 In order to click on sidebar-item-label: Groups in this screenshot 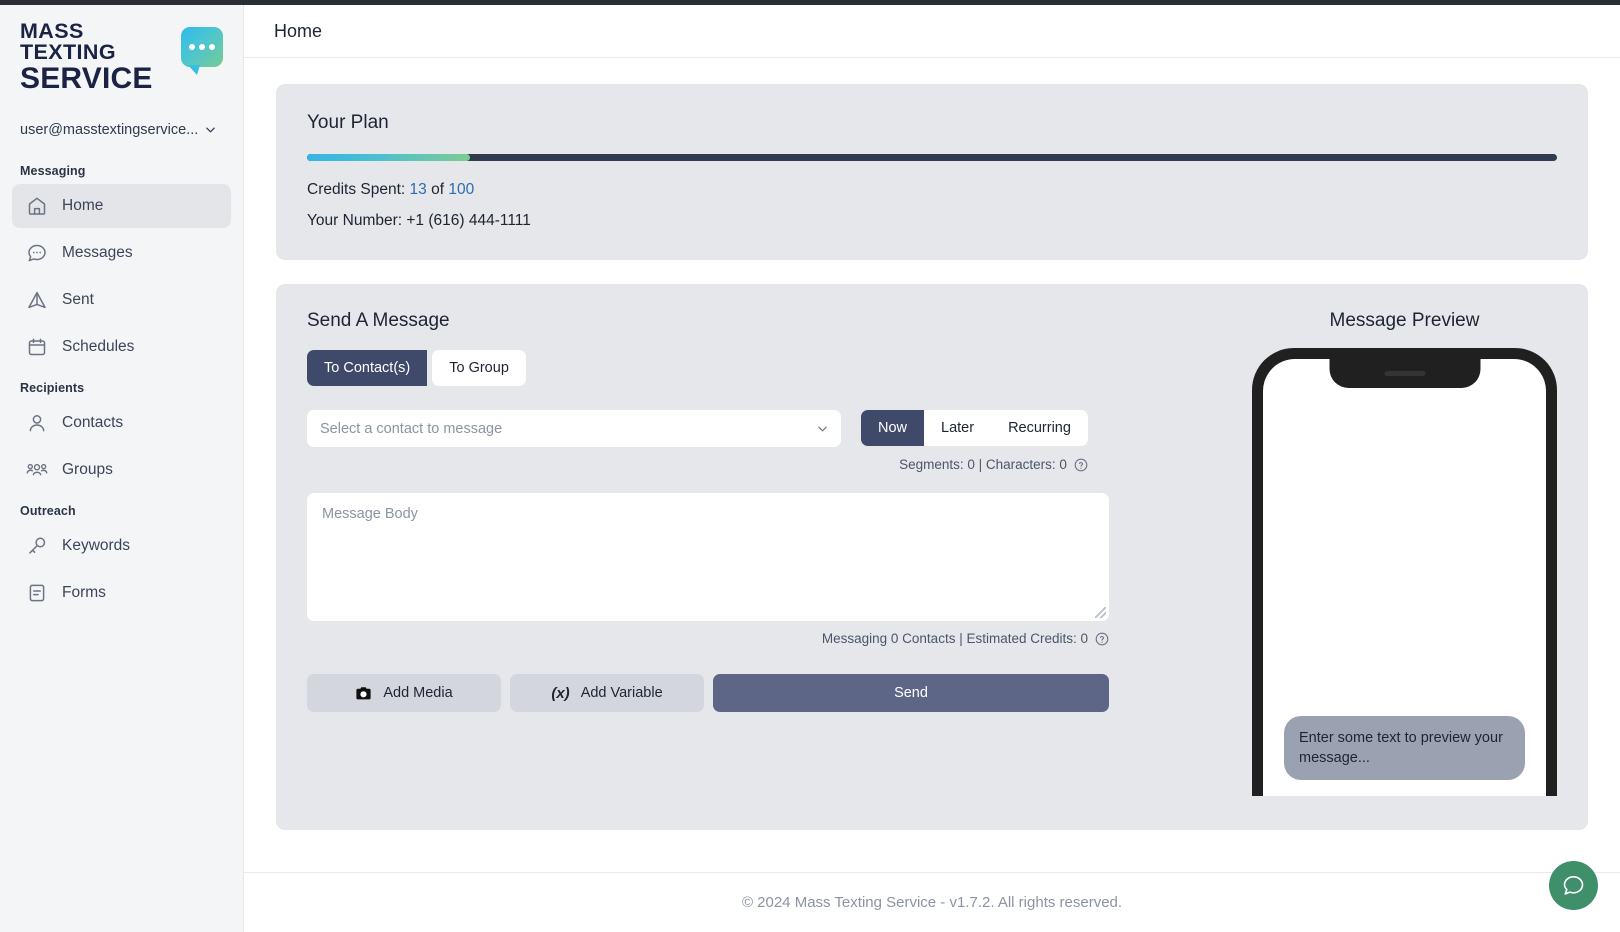, I will do `click(87, 469)`.